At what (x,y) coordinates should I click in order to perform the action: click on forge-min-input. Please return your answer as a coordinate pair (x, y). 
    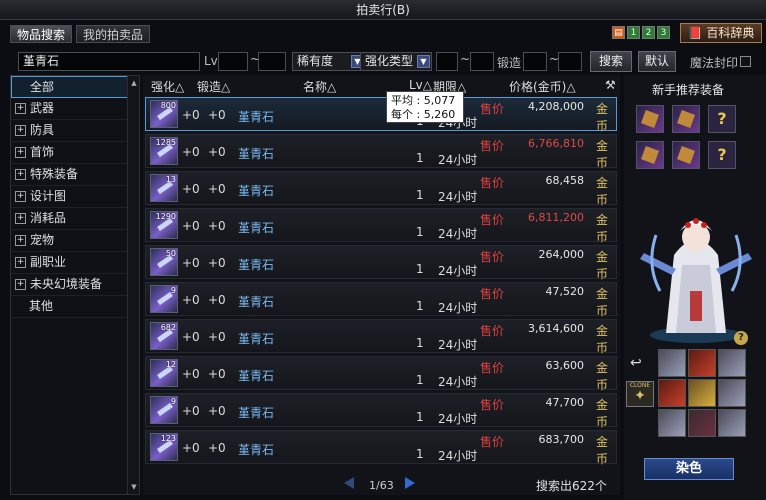
    Looking at the image, I should click on (535, 61).